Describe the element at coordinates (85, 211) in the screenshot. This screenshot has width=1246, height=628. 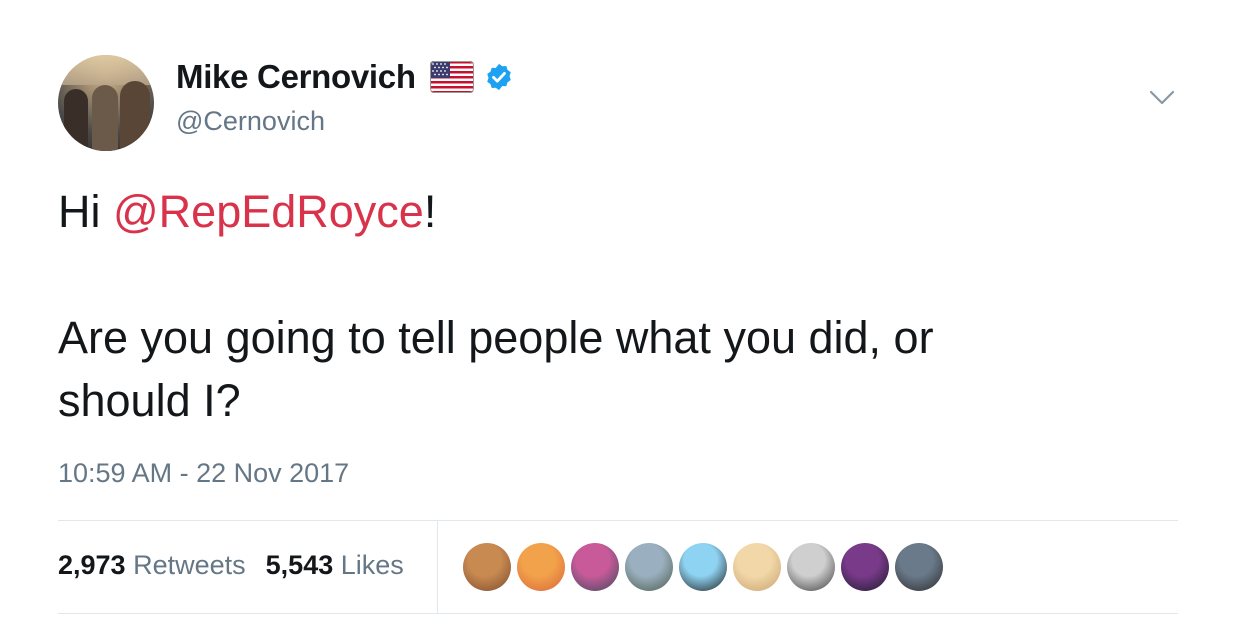
I see `tweet-greeting: Hi` at that location.